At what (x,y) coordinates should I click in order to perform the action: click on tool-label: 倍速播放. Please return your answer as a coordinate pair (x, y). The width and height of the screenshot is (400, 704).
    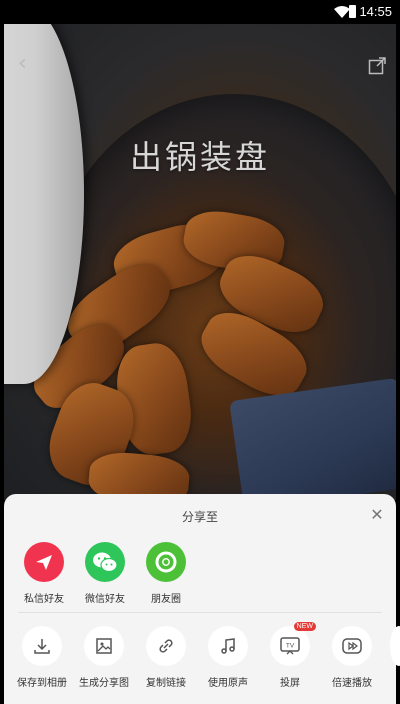
    Looking at the image, I should click on (352, 683).